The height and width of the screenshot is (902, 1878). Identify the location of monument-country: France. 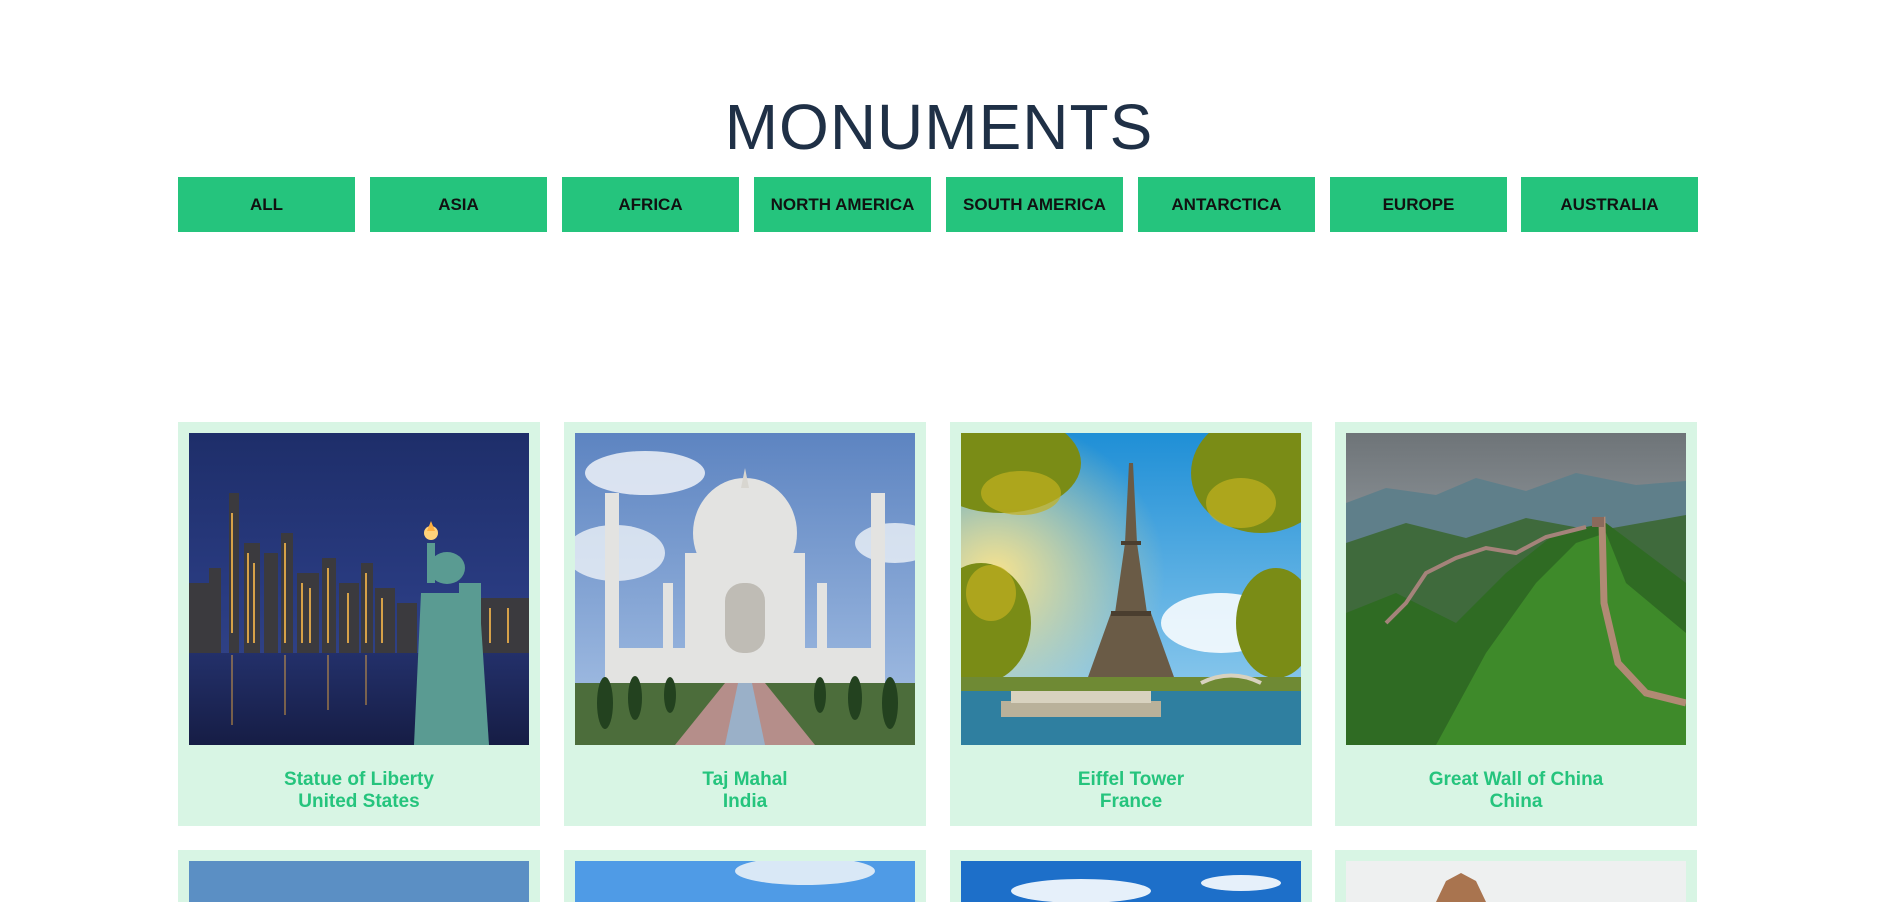
(1131, 801).